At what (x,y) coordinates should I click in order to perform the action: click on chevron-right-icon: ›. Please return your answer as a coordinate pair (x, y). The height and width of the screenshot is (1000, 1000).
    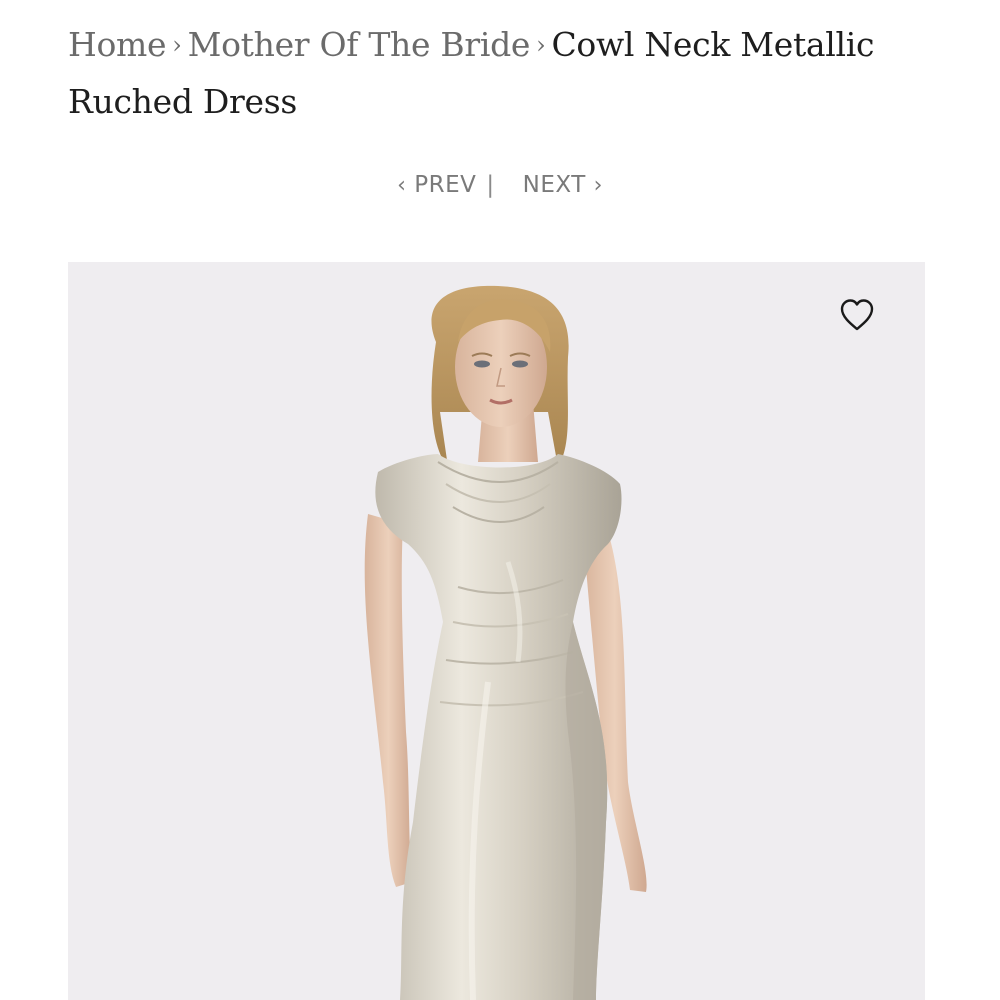
    Looking at the image, I should click on (598, 185).